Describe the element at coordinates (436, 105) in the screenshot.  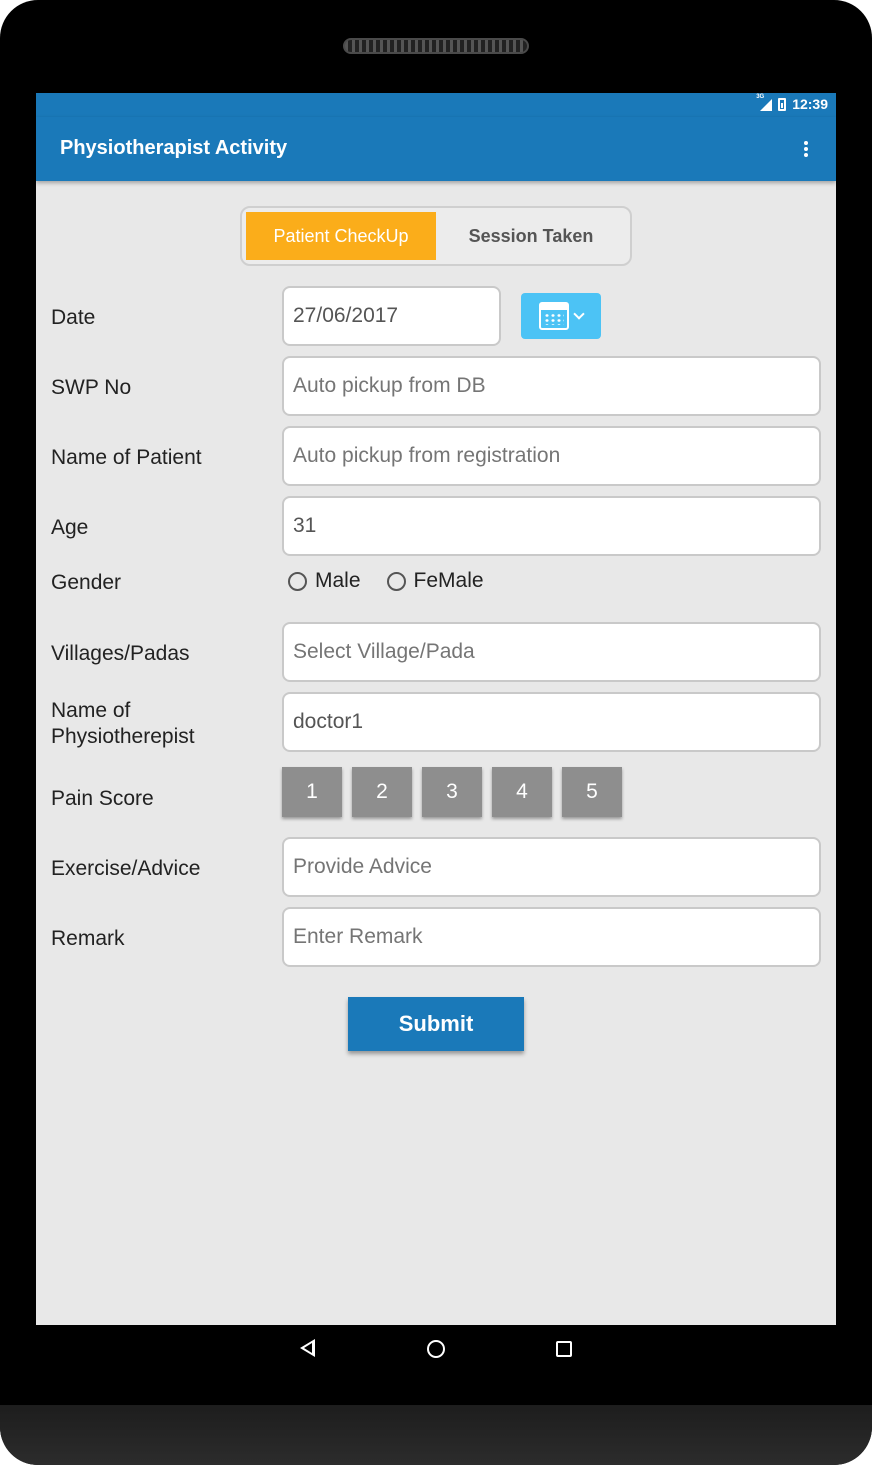
I see `status-bar: 3G 12:39` at that location.